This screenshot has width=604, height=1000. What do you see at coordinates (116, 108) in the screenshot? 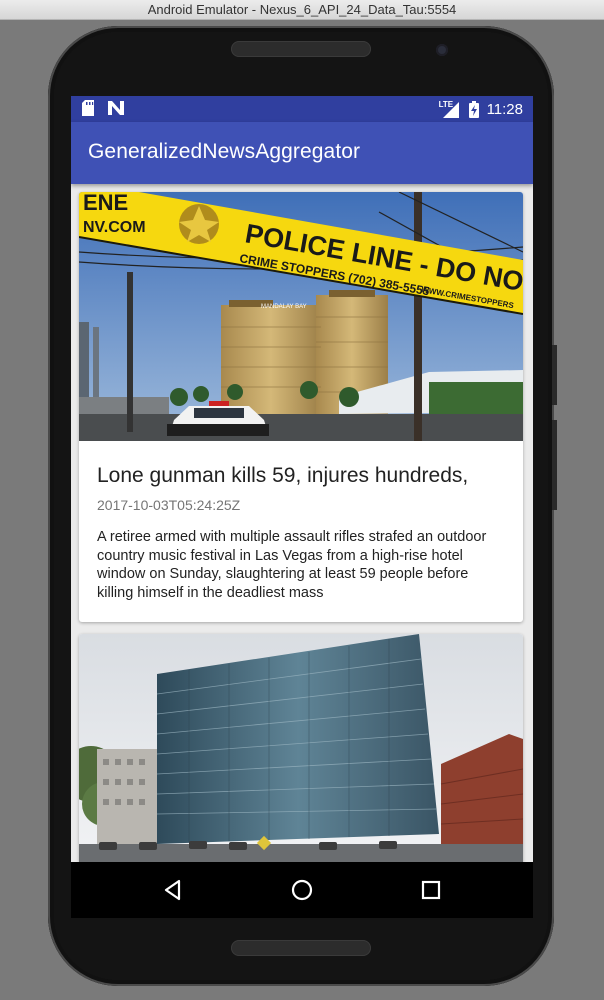
I see `n-notification-icon` at bounding box center [116, 108].